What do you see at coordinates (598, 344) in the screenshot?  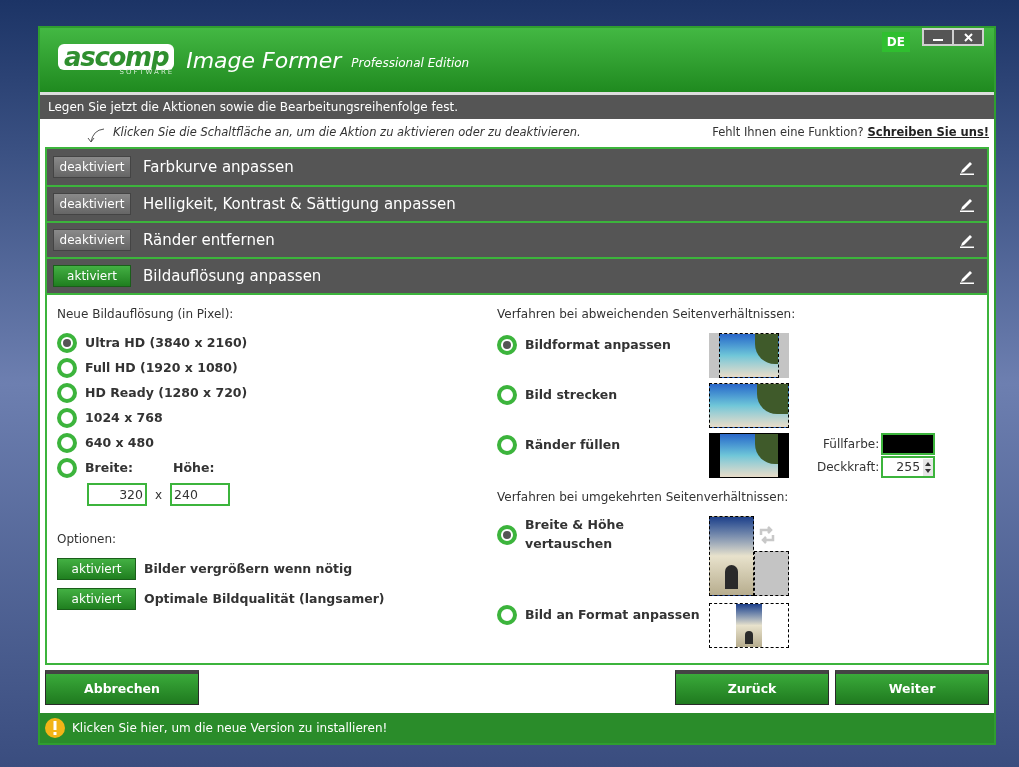 I see `option-label: Bildformat anpassen` at bounding box center [598, 344].